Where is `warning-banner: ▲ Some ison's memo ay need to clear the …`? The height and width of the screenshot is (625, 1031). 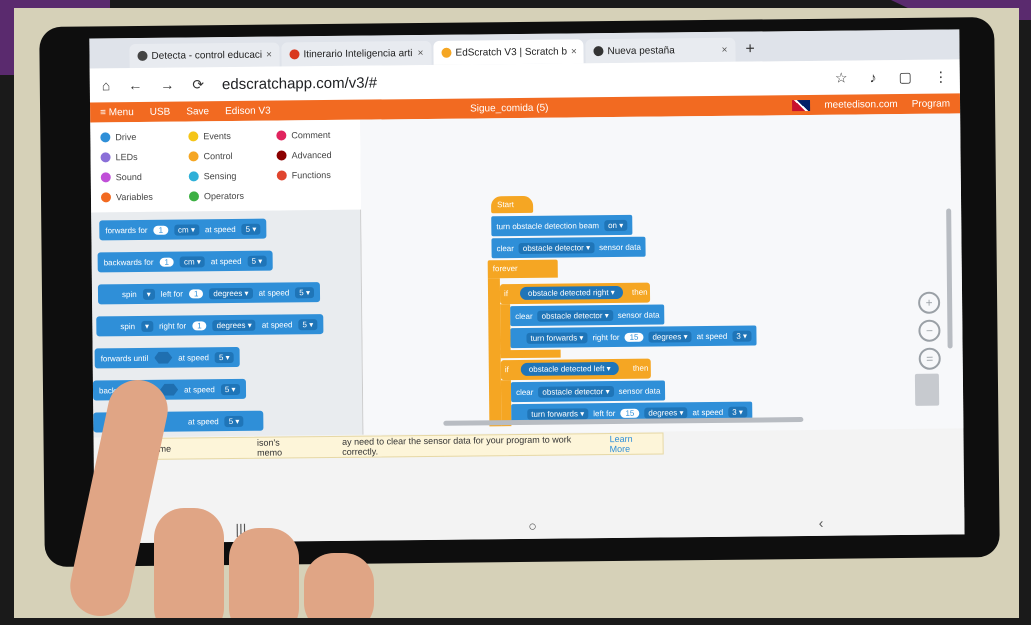
warning-banner: ▲ Some ison's memo ay need to clear the … is located at coordinates (393, 446).